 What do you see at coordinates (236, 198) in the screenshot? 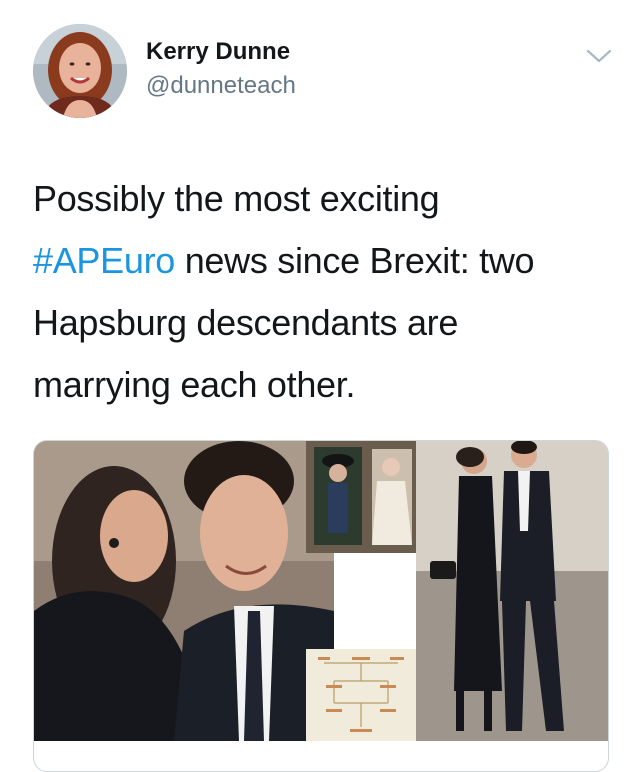
I see `tweet-text-line: Possibly the most exciting` at bounding box center [236, 198].